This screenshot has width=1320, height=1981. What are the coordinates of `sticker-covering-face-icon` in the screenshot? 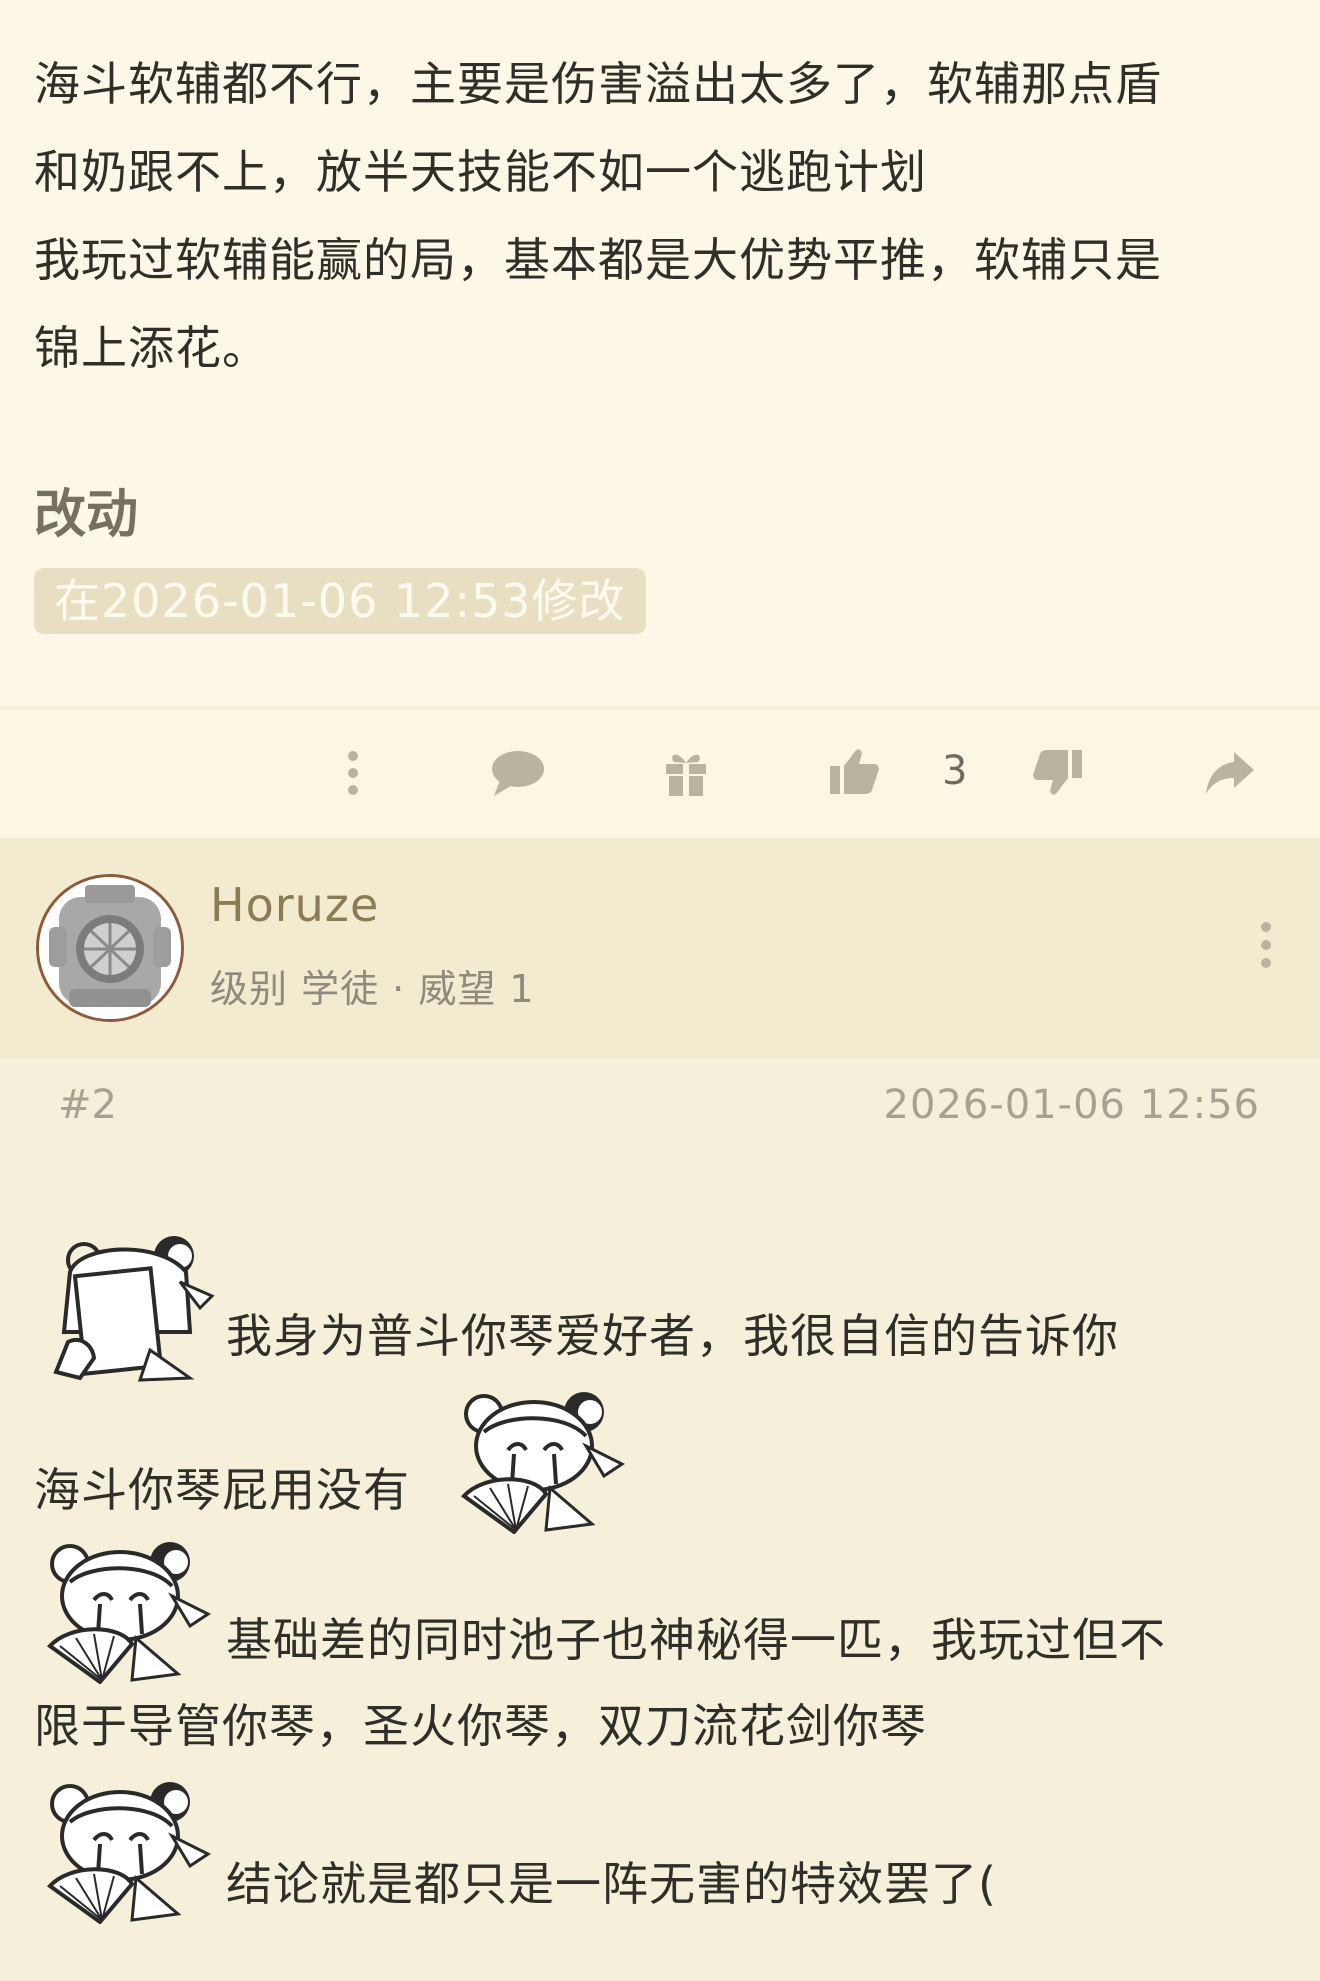 It's located at (128, 1309).